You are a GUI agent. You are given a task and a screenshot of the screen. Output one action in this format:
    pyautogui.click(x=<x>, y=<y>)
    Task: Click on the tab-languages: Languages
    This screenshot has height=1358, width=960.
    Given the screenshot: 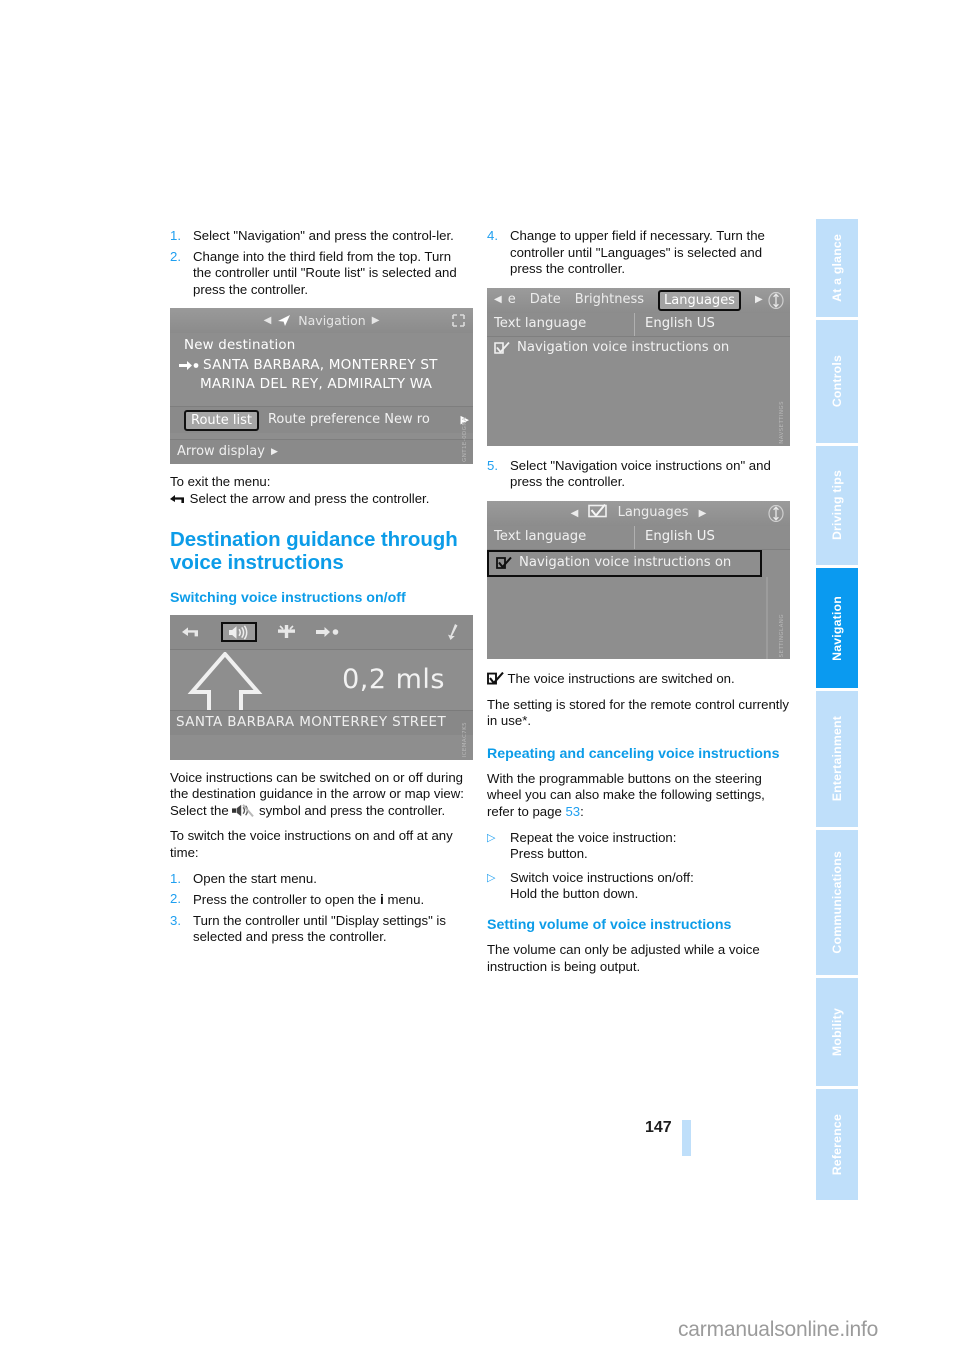 What is the action you would take?
    pyautogui.click(x=699, y=300)
    